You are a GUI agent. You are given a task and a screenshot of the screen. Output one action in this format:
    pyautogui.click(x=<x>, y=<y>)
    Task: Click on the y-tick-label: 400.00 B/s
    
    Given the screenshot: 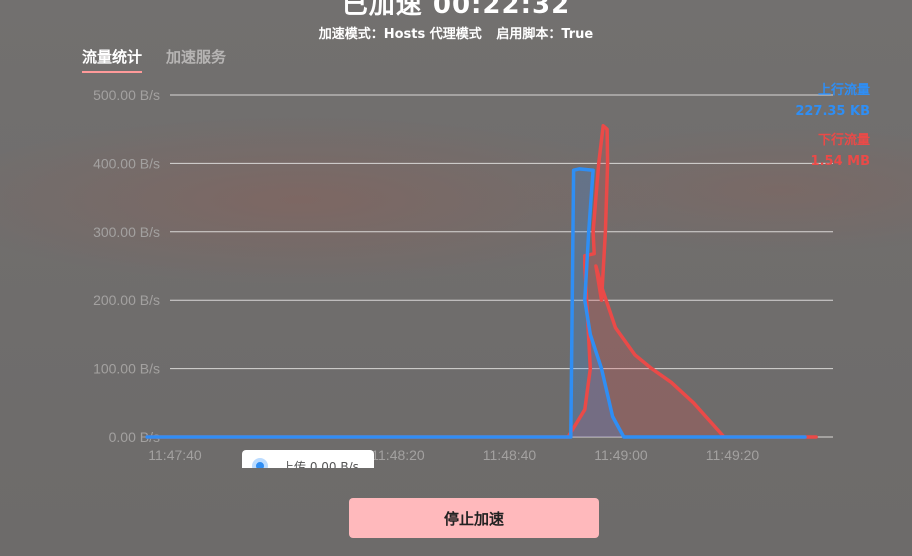 What is the action you would take?
    pyautogui.click(x=126, y=163)
    